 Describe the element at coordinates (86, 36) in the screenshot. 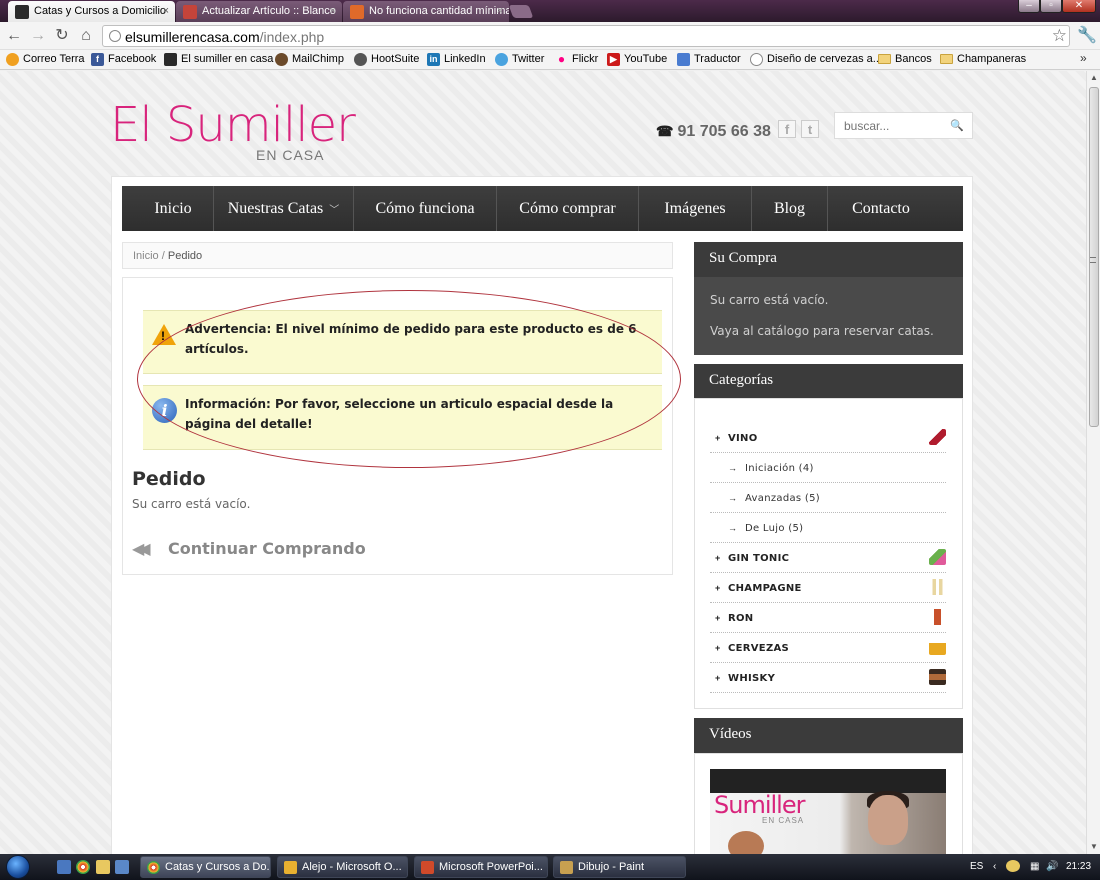

I see `home-icon: ⌂` at that location.